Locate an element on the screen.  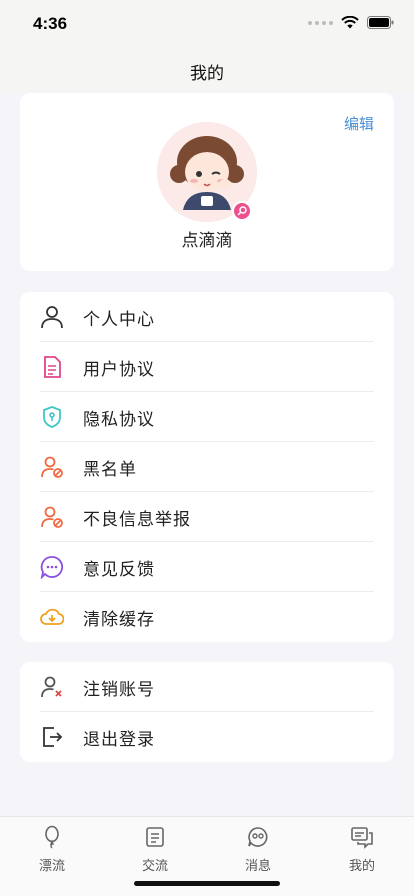
avatar-edit-badge-icon is located at coordinates (242, 211).